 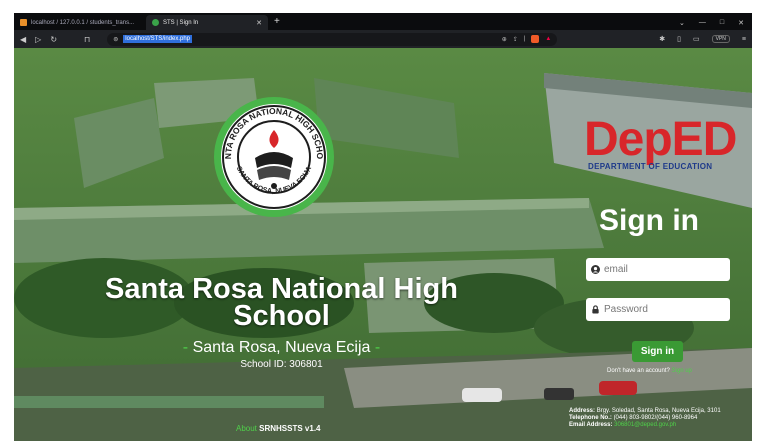 What do you see at coordinates (702, 22) in the screenshot?
I see `minimize-icon: —` at bounding box center [702, 22].